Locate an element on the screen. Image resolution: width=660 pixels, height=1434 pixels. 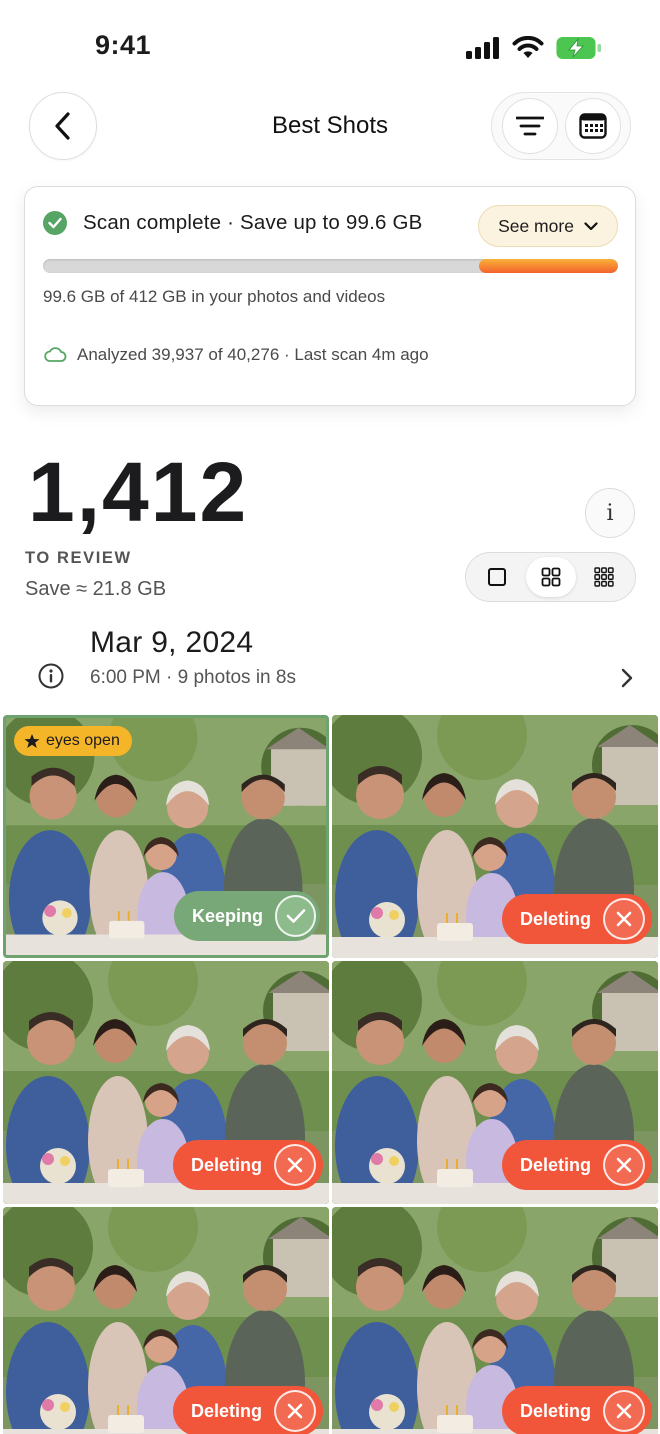
checkmark-icon is located at coordinates (295, 916).